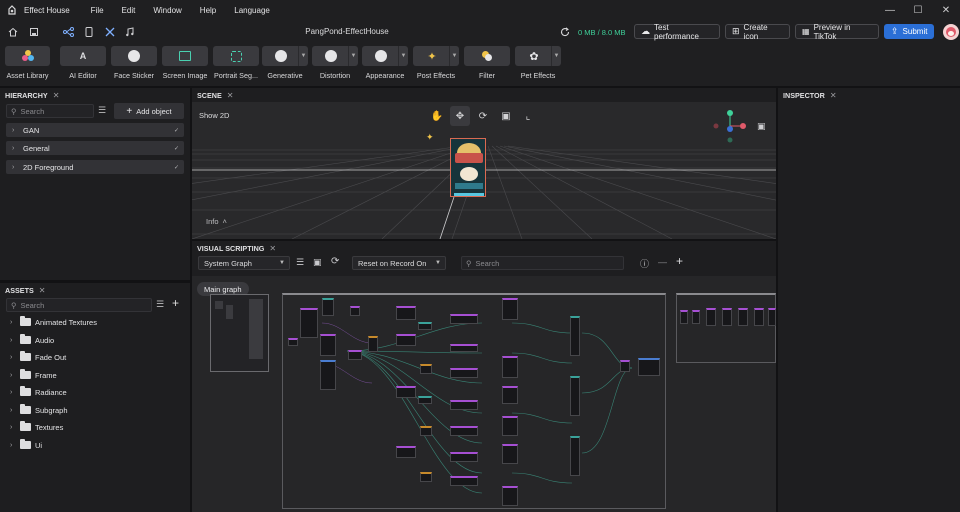 Image resolution: width=960 pixels, height=512 pixels. Describe the element at coordinates (134, 63) in the screenshot. I see `toolbar-face-sticker: Face Sticker` at that location.